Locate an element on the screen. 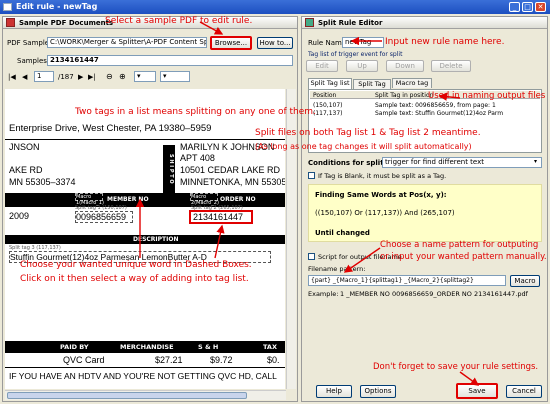 The image size is (550, 404). arrow-filename is located at coordinates (362, 260).